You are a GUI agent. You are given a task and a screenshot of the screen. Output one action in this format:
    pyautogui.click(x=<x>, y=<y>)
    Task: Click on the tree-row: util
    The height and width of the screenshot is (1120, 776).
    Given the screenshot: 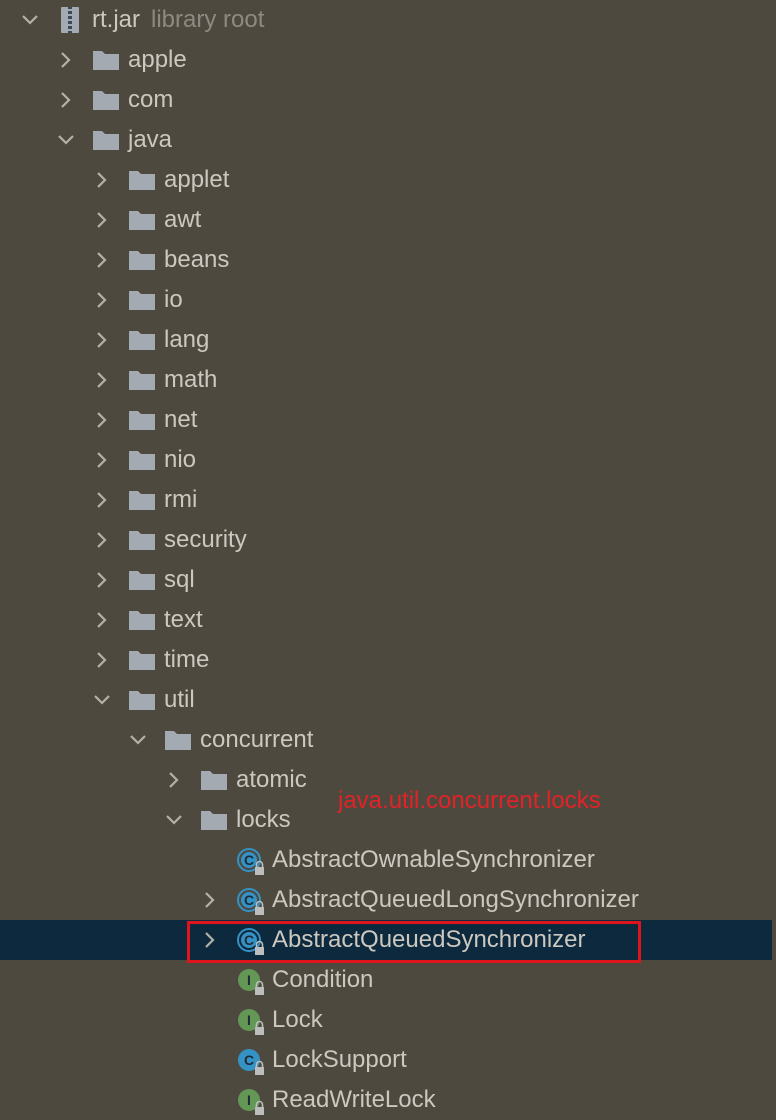 What is the action you would take?
    pyautogui.click(x=386, y=700)
    